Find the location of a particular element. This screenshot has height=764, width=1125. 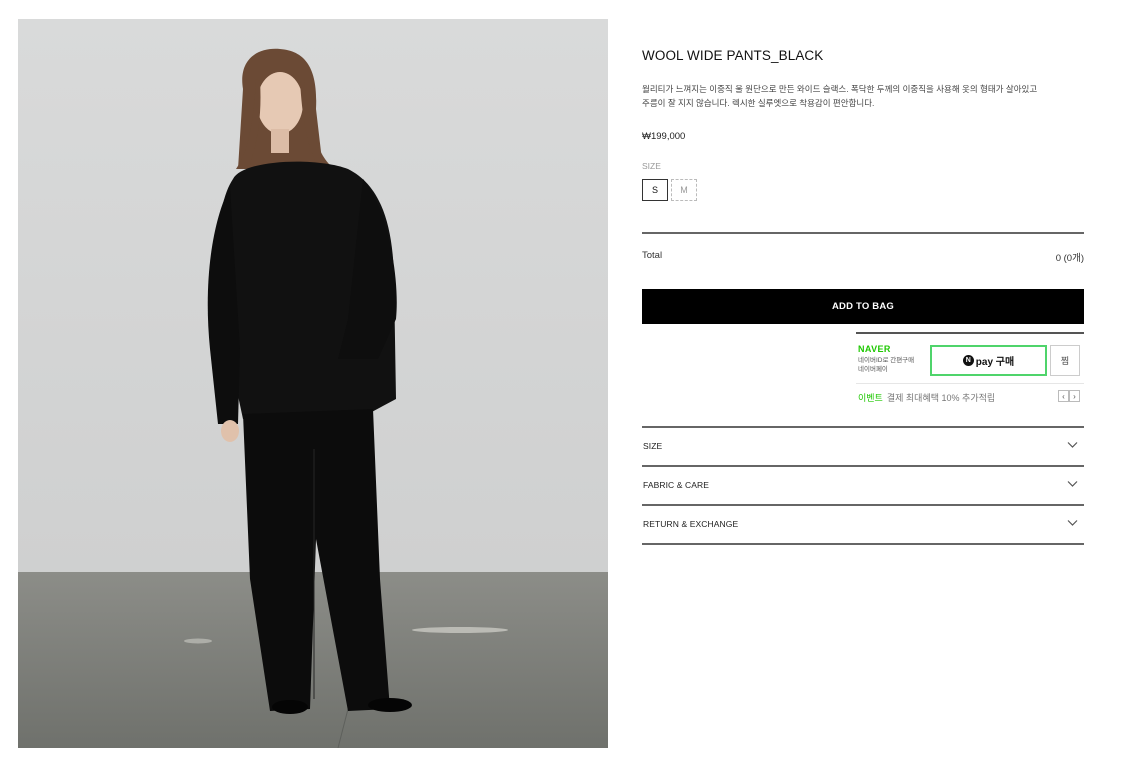

naver-pay-event: 이벤트 결제 최대혜택 10% 추가적립 is located at coordinates (926, 397).